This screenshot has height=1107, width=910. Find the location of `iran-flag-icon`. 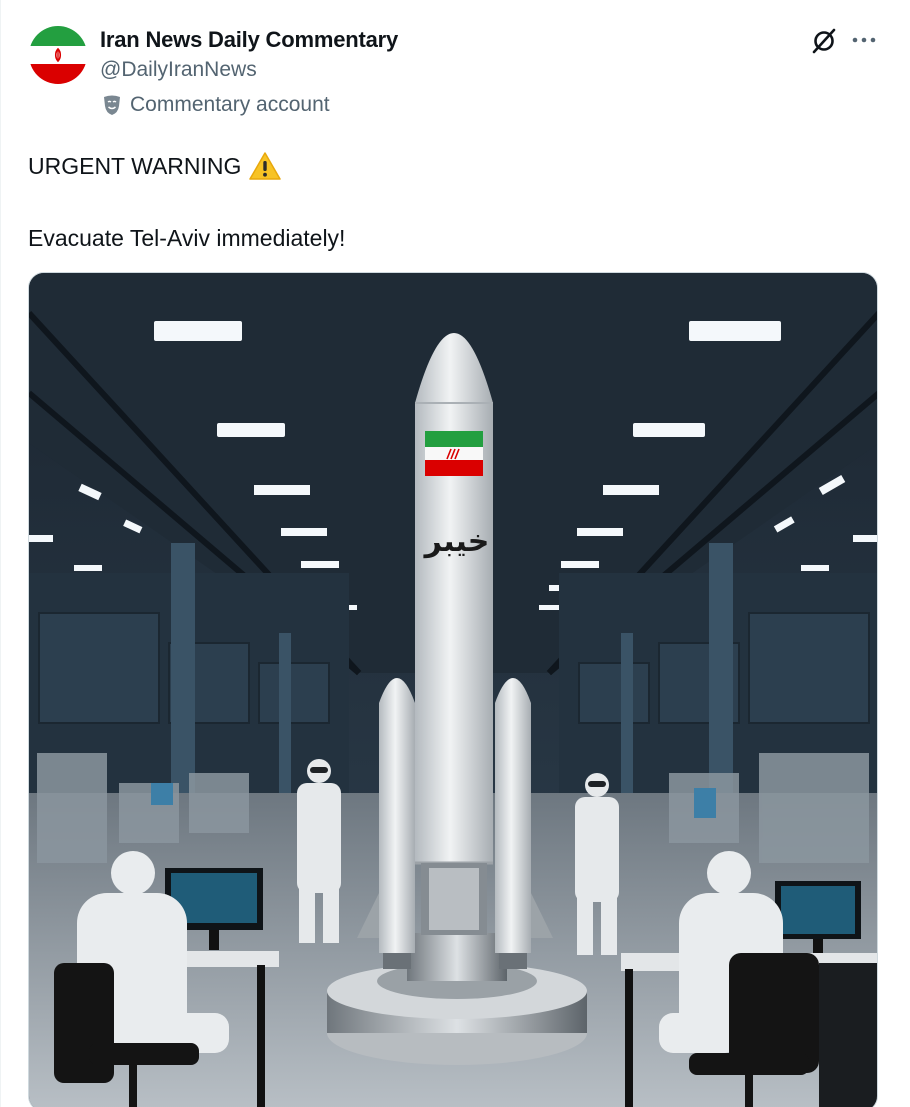

iran-flag-icon is located at coordinates (58, 55).